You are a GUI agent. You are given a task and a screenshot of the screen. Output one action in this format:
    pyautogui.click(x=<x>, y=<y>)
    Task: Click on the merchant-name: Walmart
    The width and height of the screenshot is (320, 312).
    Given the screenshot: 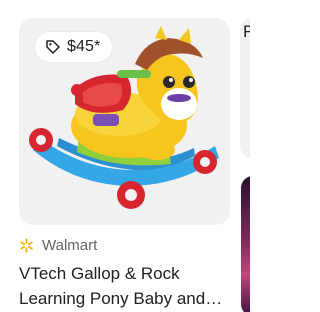 What is the action you would take?
    pyautogui.click(x=70, y=245)
    